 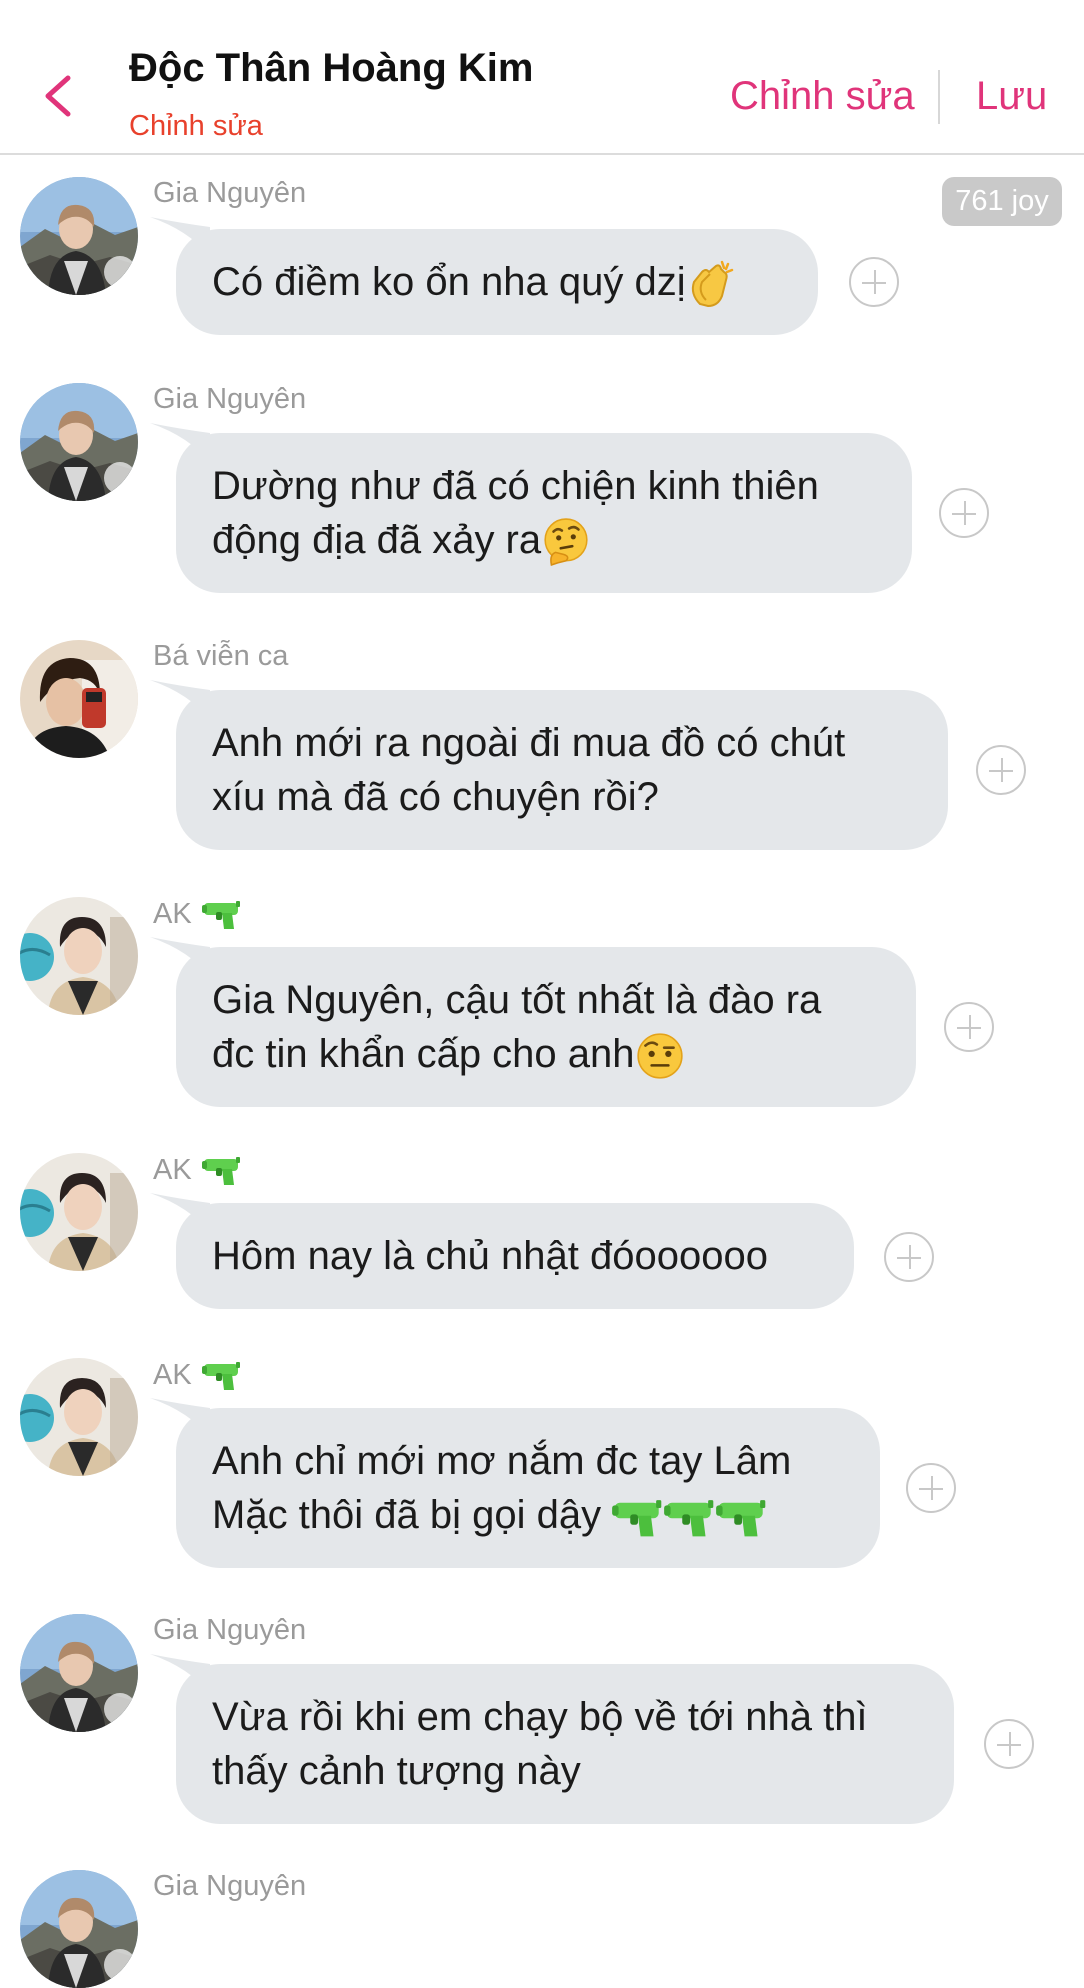 I want to click on message-text-line: đc tin khẩn cấp cho anh, so click(x=423, y=1054).